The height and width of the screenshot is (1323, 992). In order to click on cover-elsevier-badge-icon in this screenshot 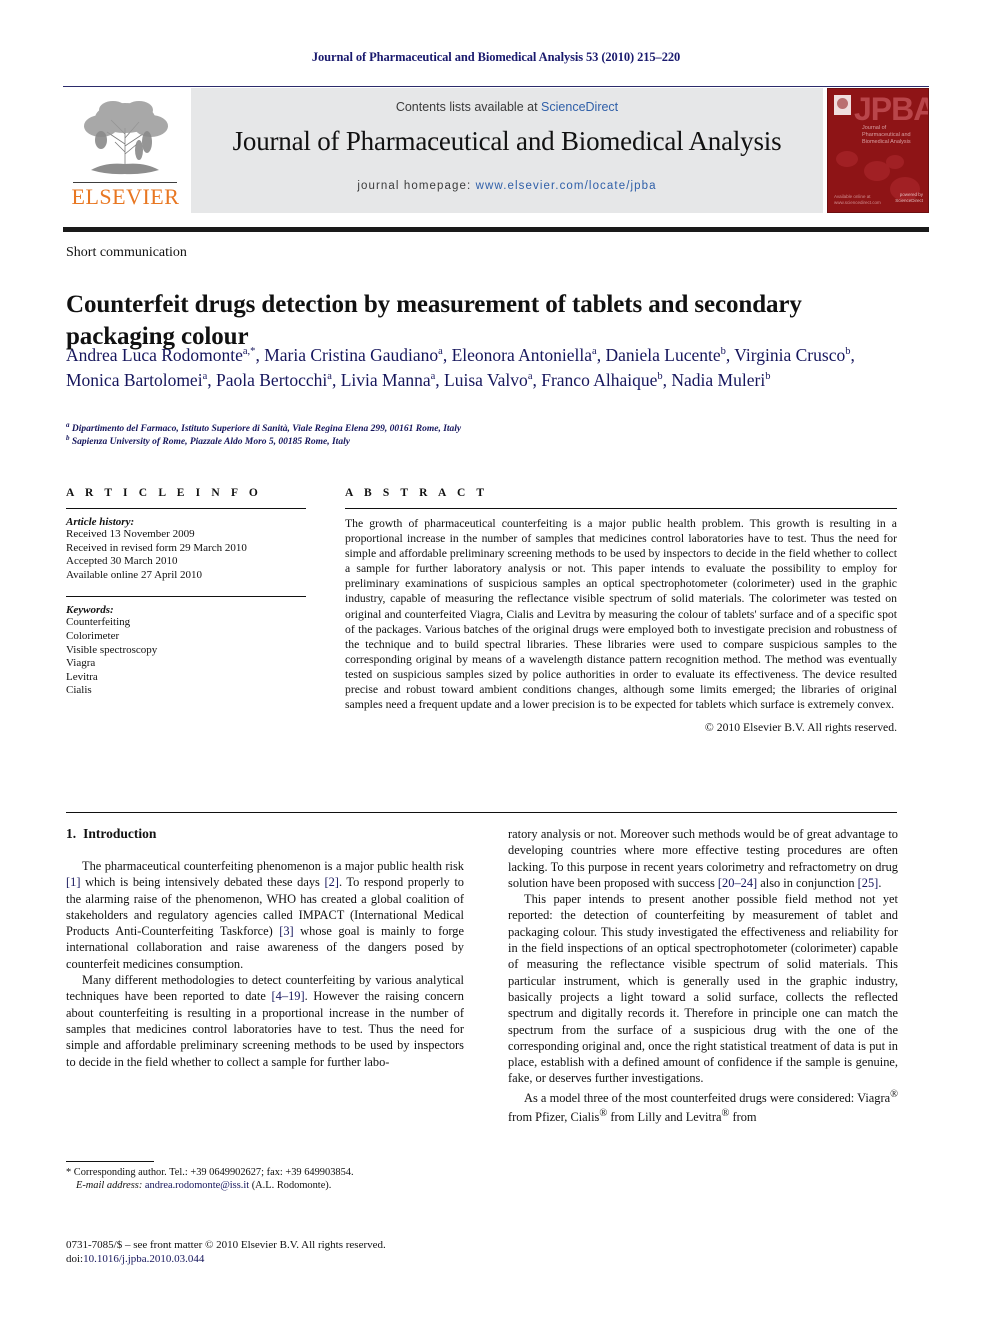, I will do `click(842, 105)`.